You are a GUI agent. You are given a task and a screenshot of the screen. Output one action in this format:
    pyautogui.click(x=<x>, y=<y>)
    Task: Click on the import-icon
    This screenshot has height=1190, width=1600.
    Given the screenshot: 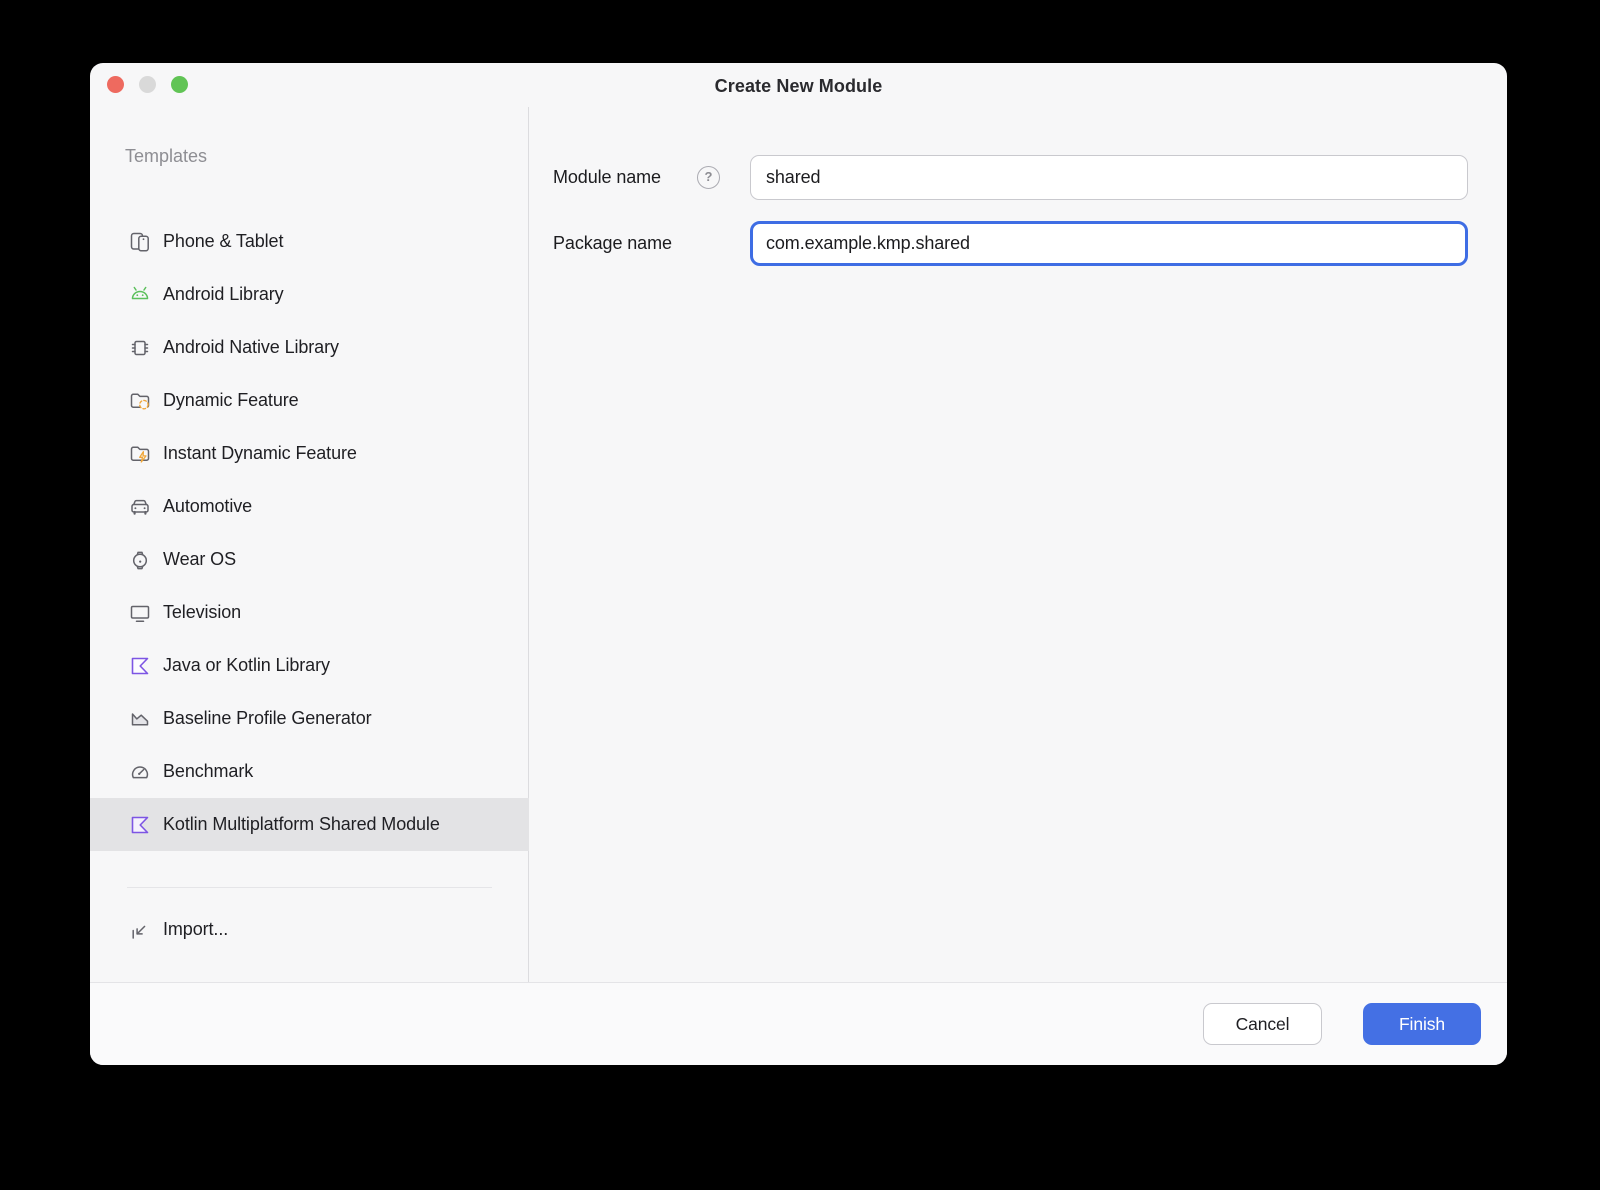 What is the action you would take?
    pyautogui.click(x=140, y=930)
    